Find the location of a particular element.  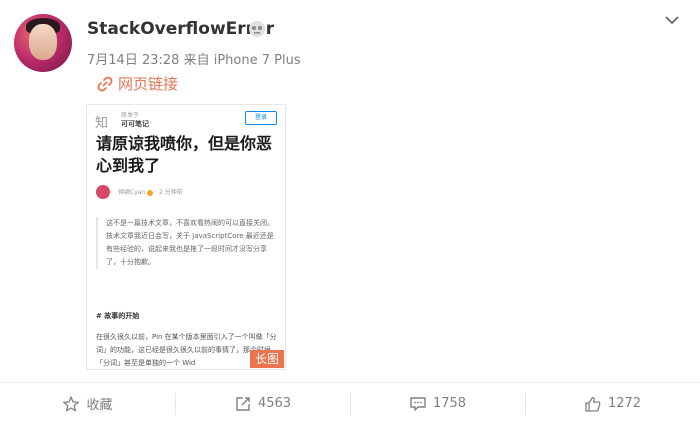

star-icon is located at coordinates (71, 403).